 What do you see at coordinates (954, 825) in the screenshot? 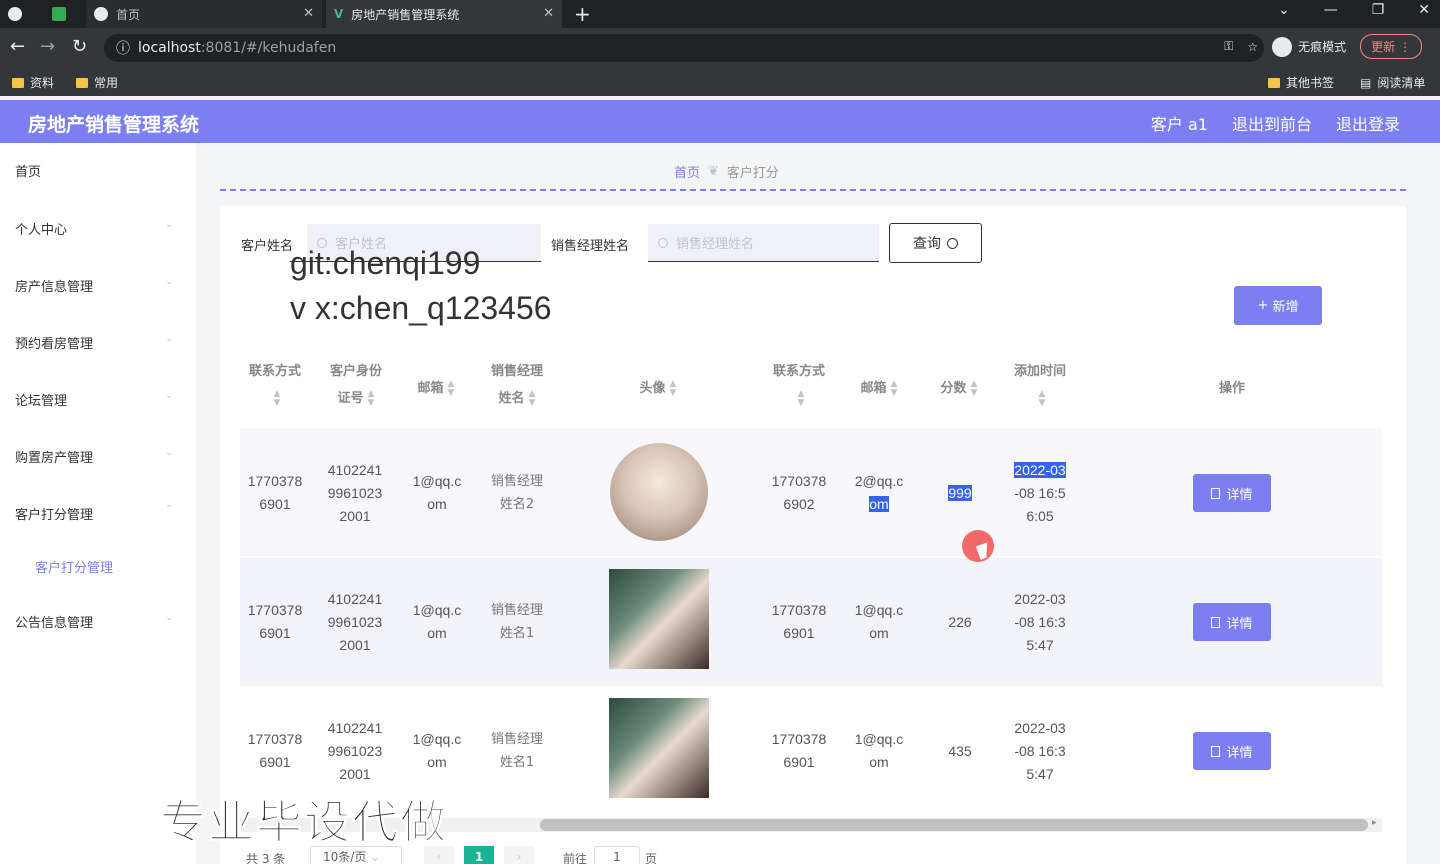
I see `scrollbar-thumb` at bounding box center [954, 825].